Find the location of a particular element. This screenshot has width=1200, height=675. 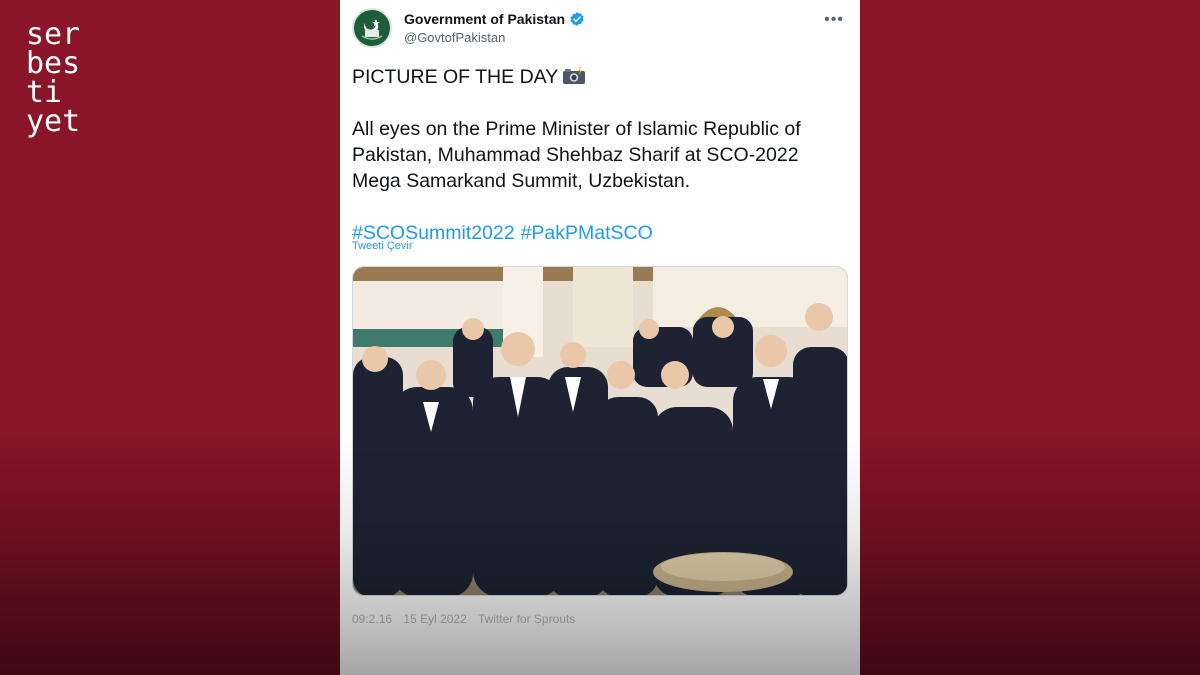

picture-of-the-day-text: PICTURE OF THE DAY is located at coordinates (455, 77).